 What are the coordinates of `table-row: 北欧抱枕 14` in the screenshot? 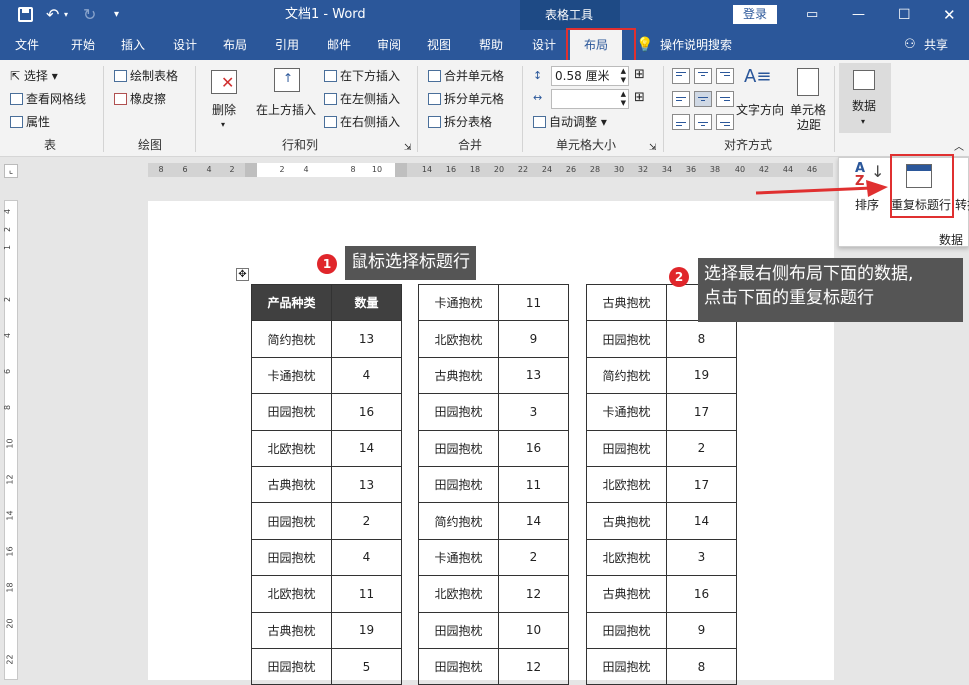 It's located at (326, 448).